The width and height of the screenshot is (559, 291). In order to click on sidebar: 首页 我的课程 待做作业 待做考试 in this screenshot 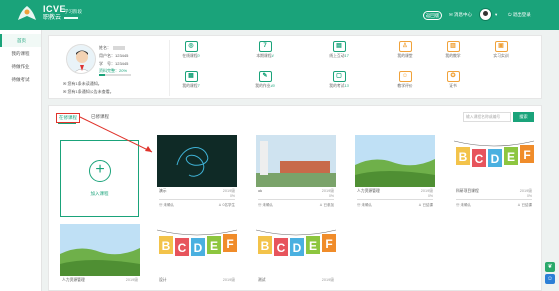, I will do `click(21, 160)`.